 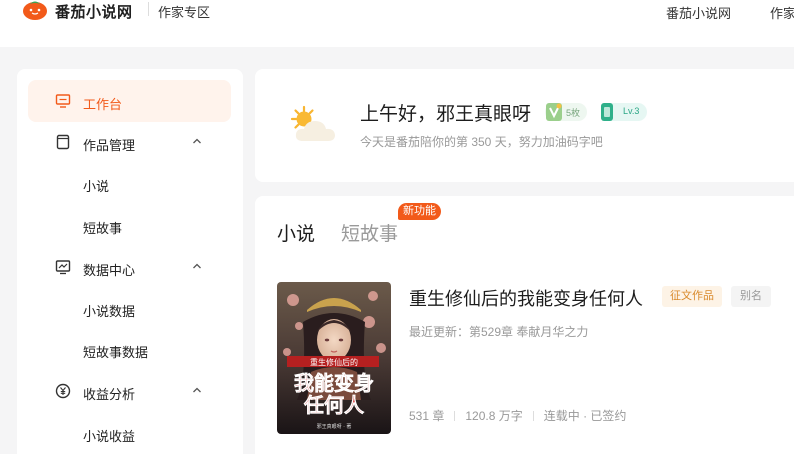 What do you see at coordinates (35, 11) in the screenshot?
I see `tomato-logo-icon` at bounding box center [35, 11].